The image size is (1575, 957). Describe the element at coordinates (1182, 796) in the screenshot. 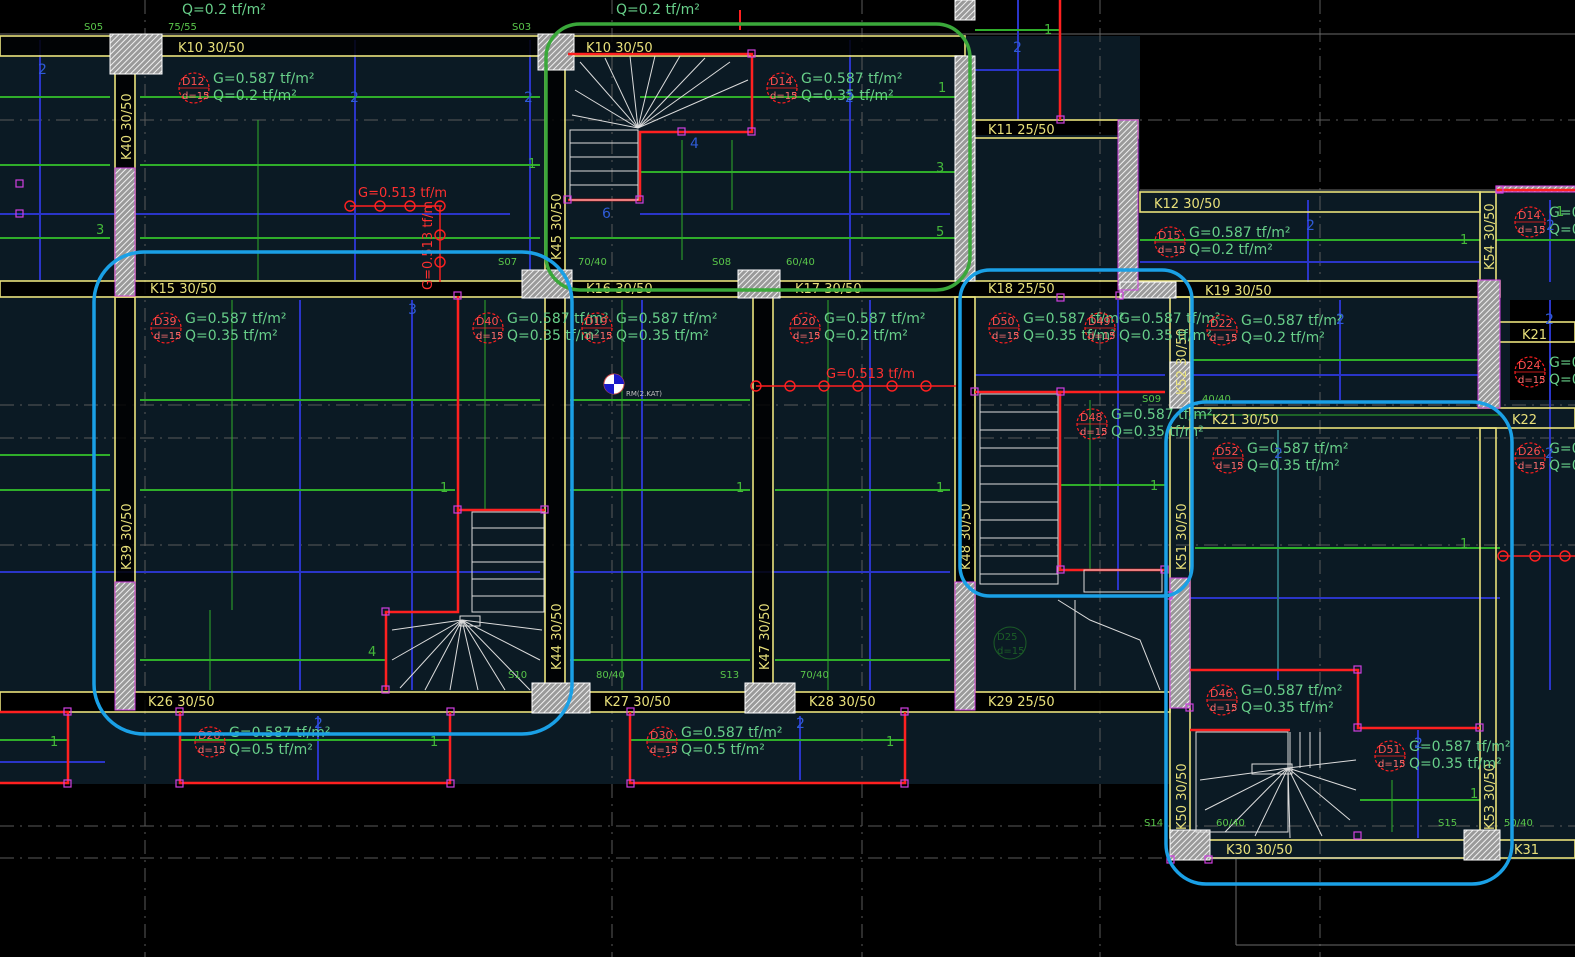

I see `vertical-beam-label: K50 30/50` at that location.